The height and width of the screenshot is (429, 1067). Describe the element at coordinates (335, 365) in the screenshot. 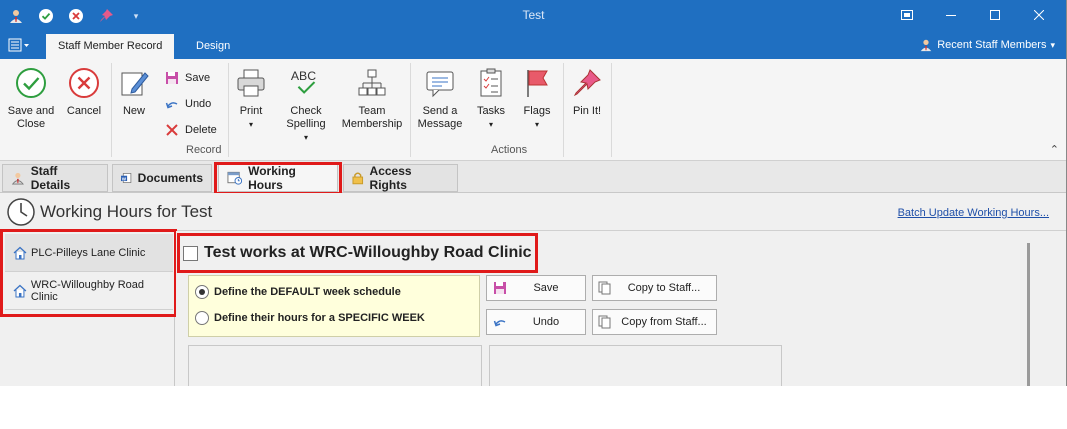

I see `schedule-grid-left` at that location.